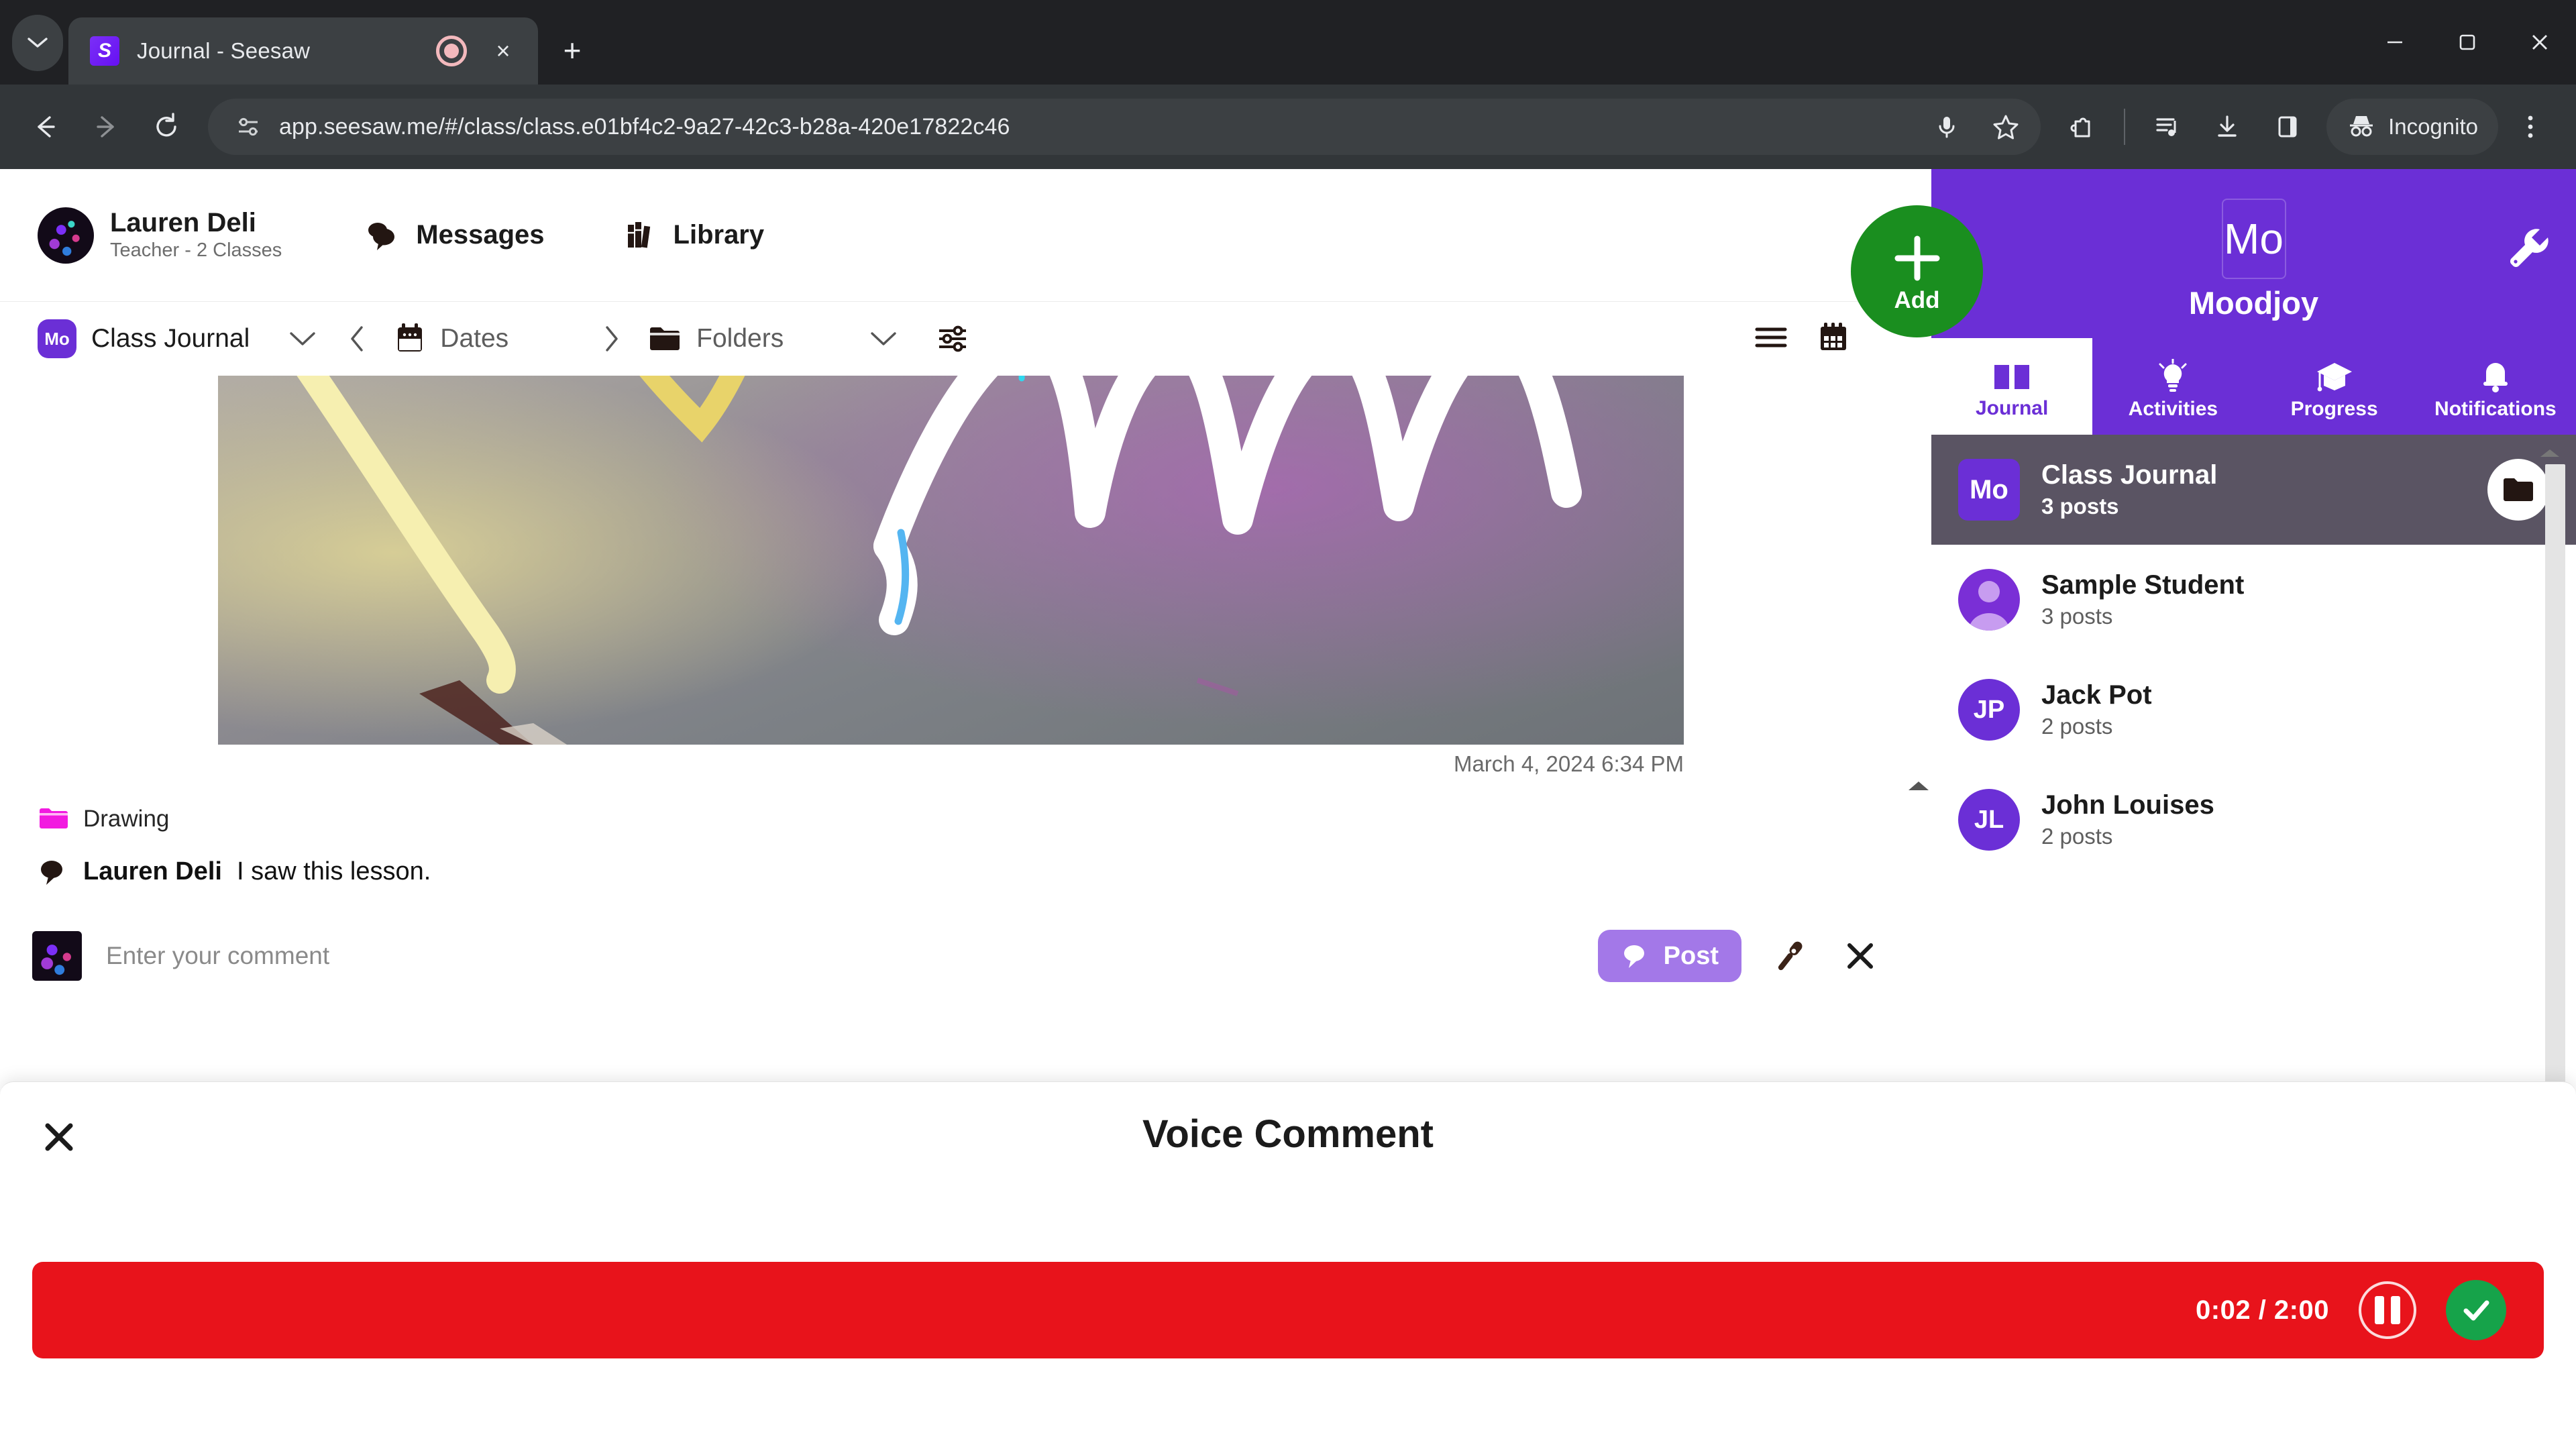 This screenshot has height=1449, width=2576. I want to click on list-item: JP Jack Pot 2 posts, so click(2253, 710).